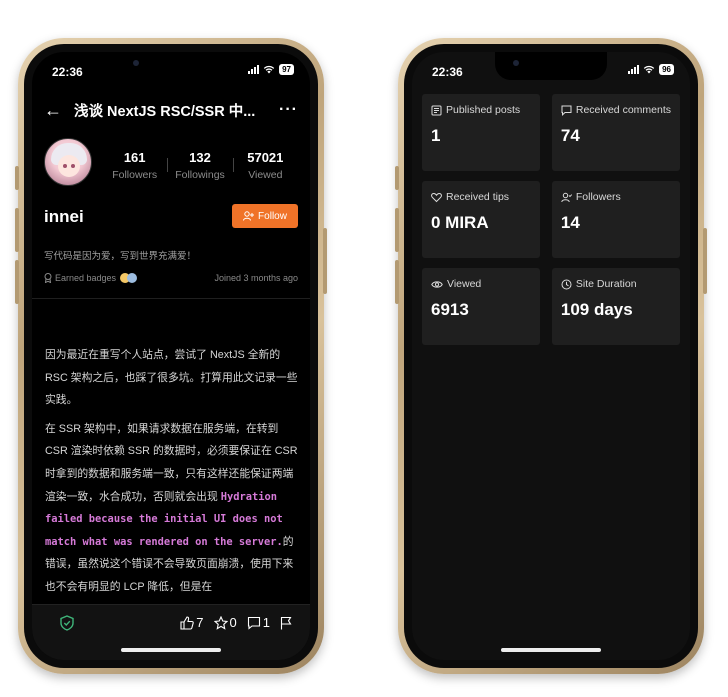  I want to click on stat-followings: 132 Followings, so click(199, 165).